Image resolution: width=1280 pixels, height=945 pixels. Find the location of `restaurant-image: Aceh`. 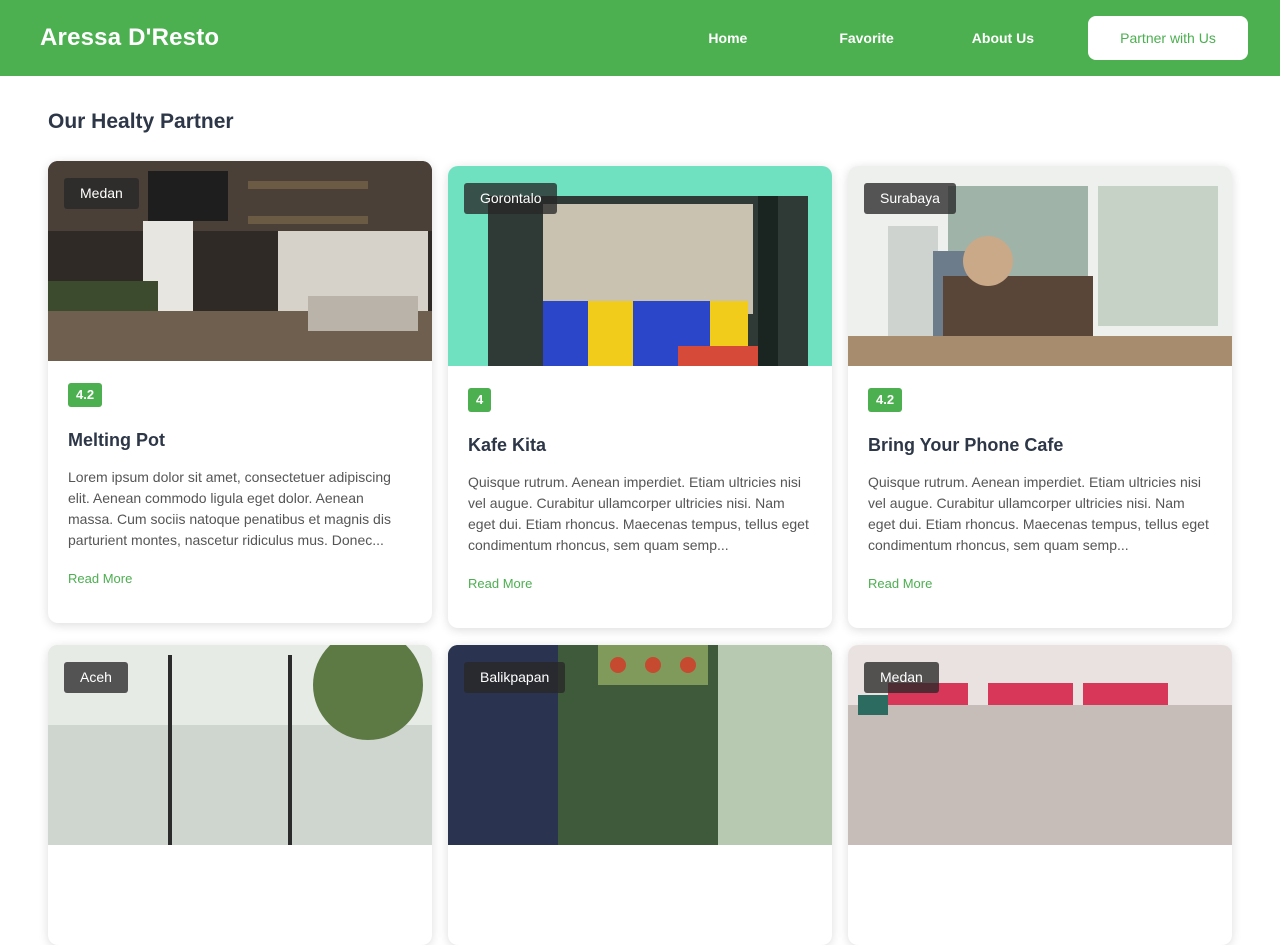

restaurant-image: Aceh is located at coordinates (240, 745).